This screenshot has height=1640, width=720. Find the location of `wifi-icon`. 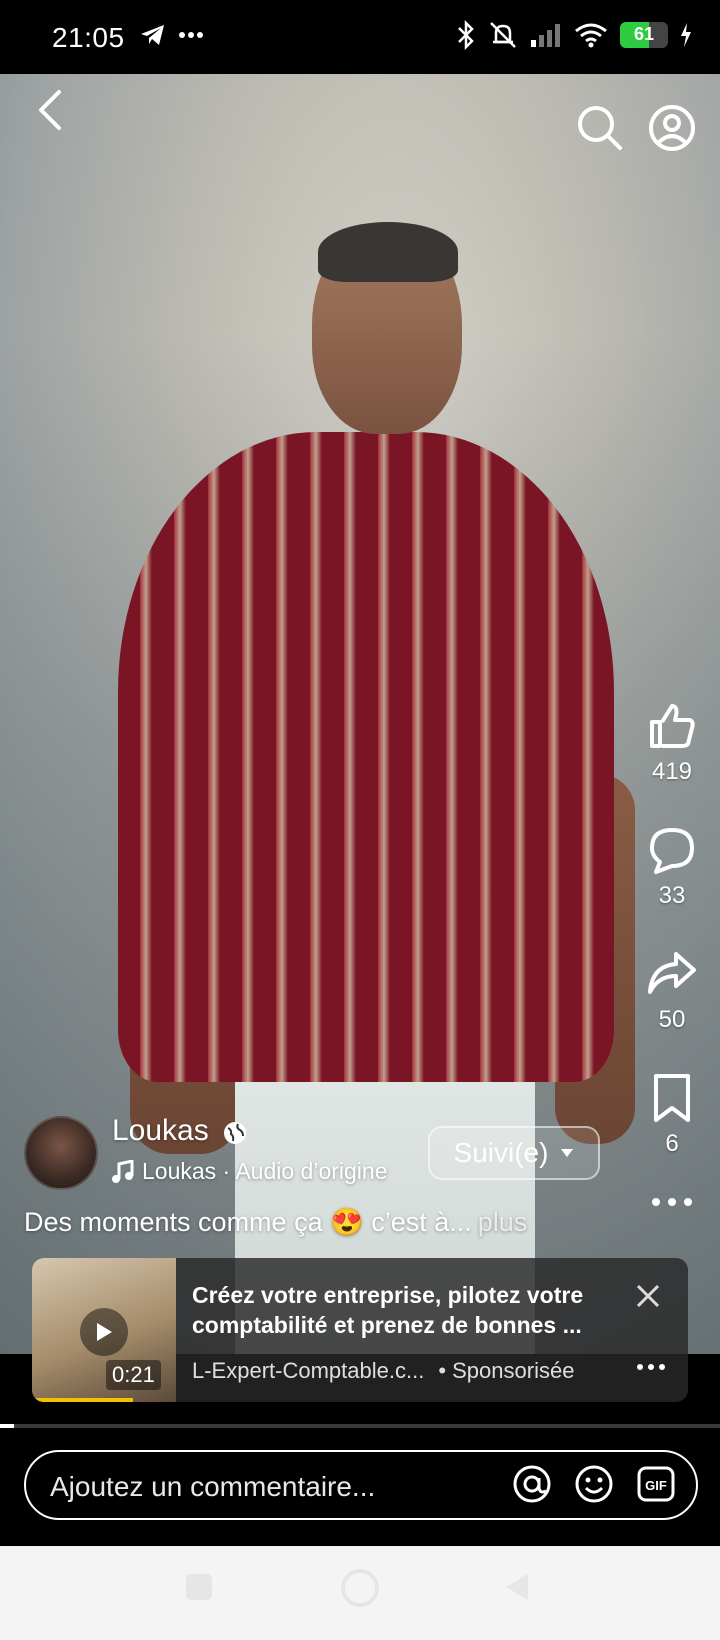

wifi-icon is located at coordinates (591, 35).